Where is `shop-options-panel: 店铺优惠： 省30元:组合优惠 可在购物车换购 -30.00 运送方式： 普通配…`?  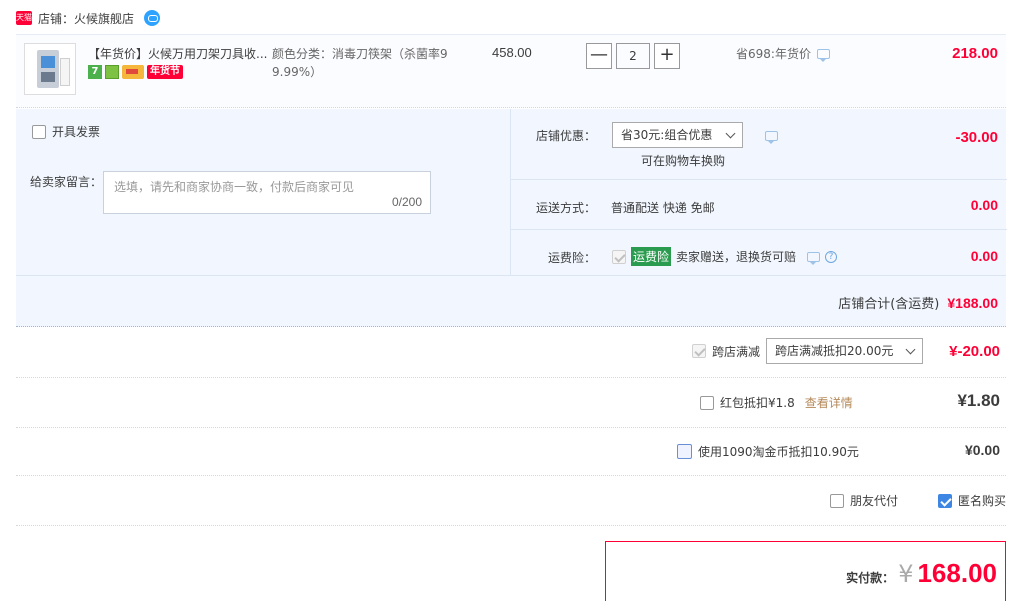
shop-options-panel: 店铺优惠： 省30元:组合优惠 可在购物车换购 -30.00 运送方式： 普通配… is located at coordinates (758, 192).